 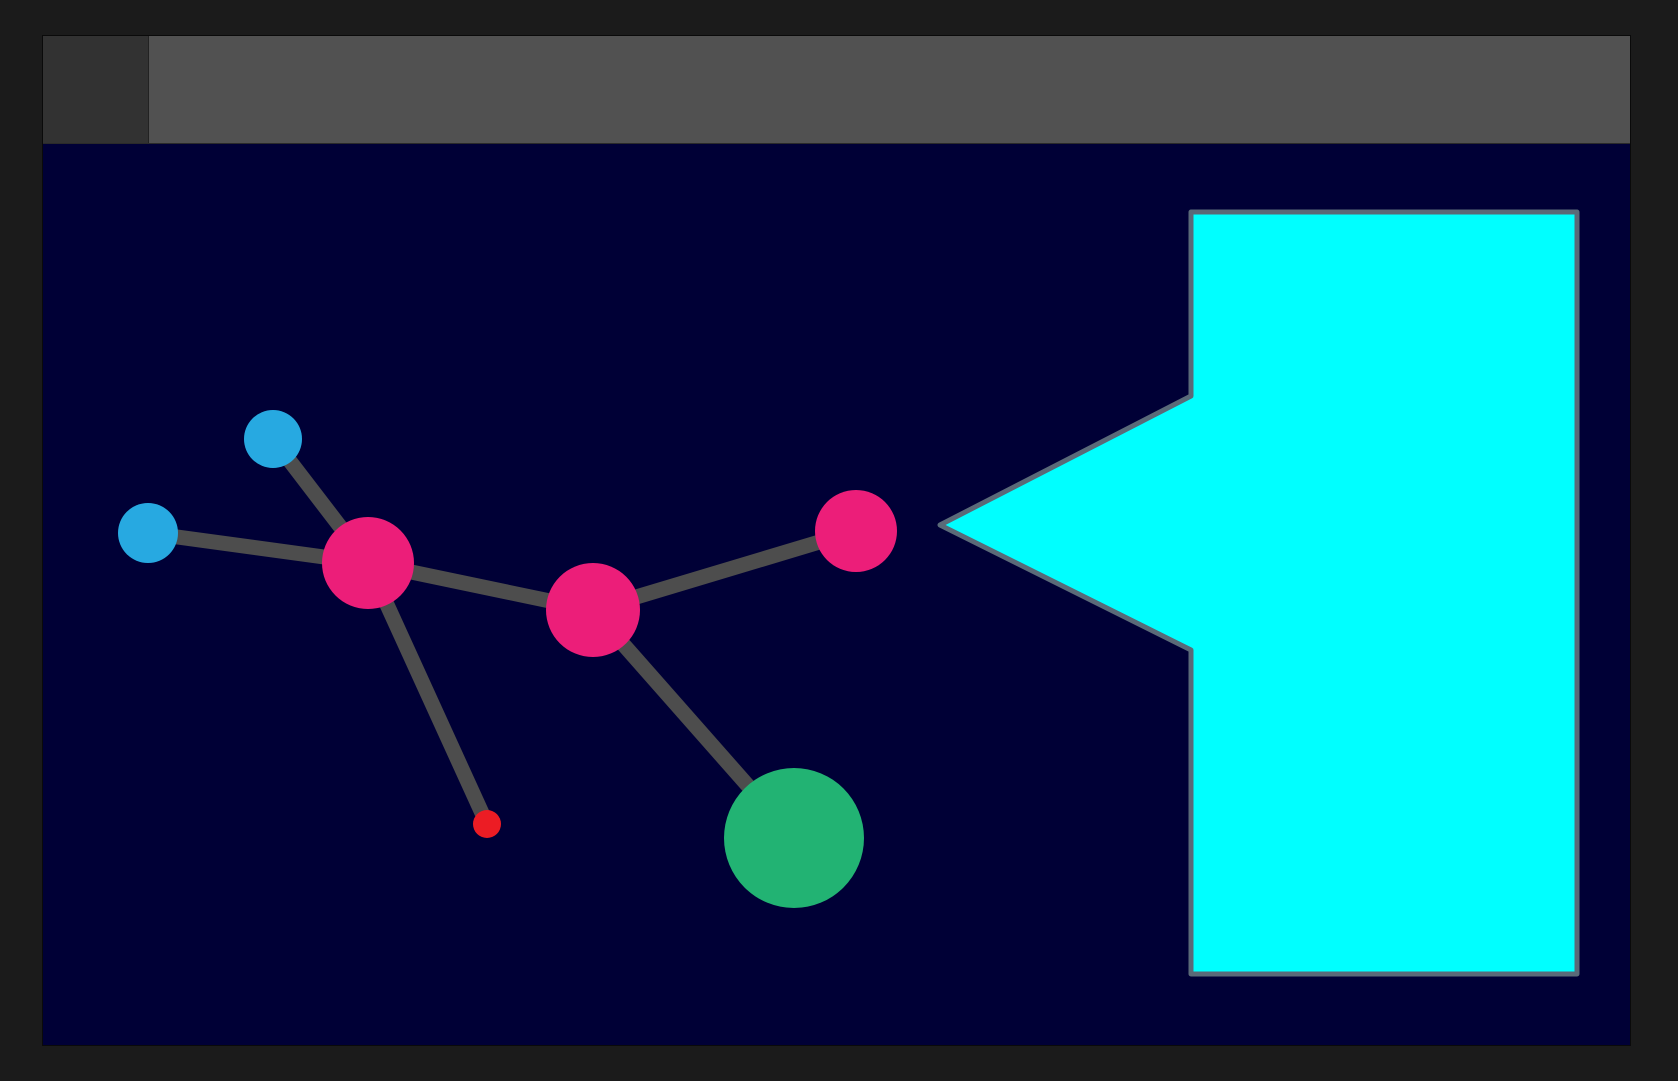 I want to click on blue-node-left, so click(x=148, y=533).